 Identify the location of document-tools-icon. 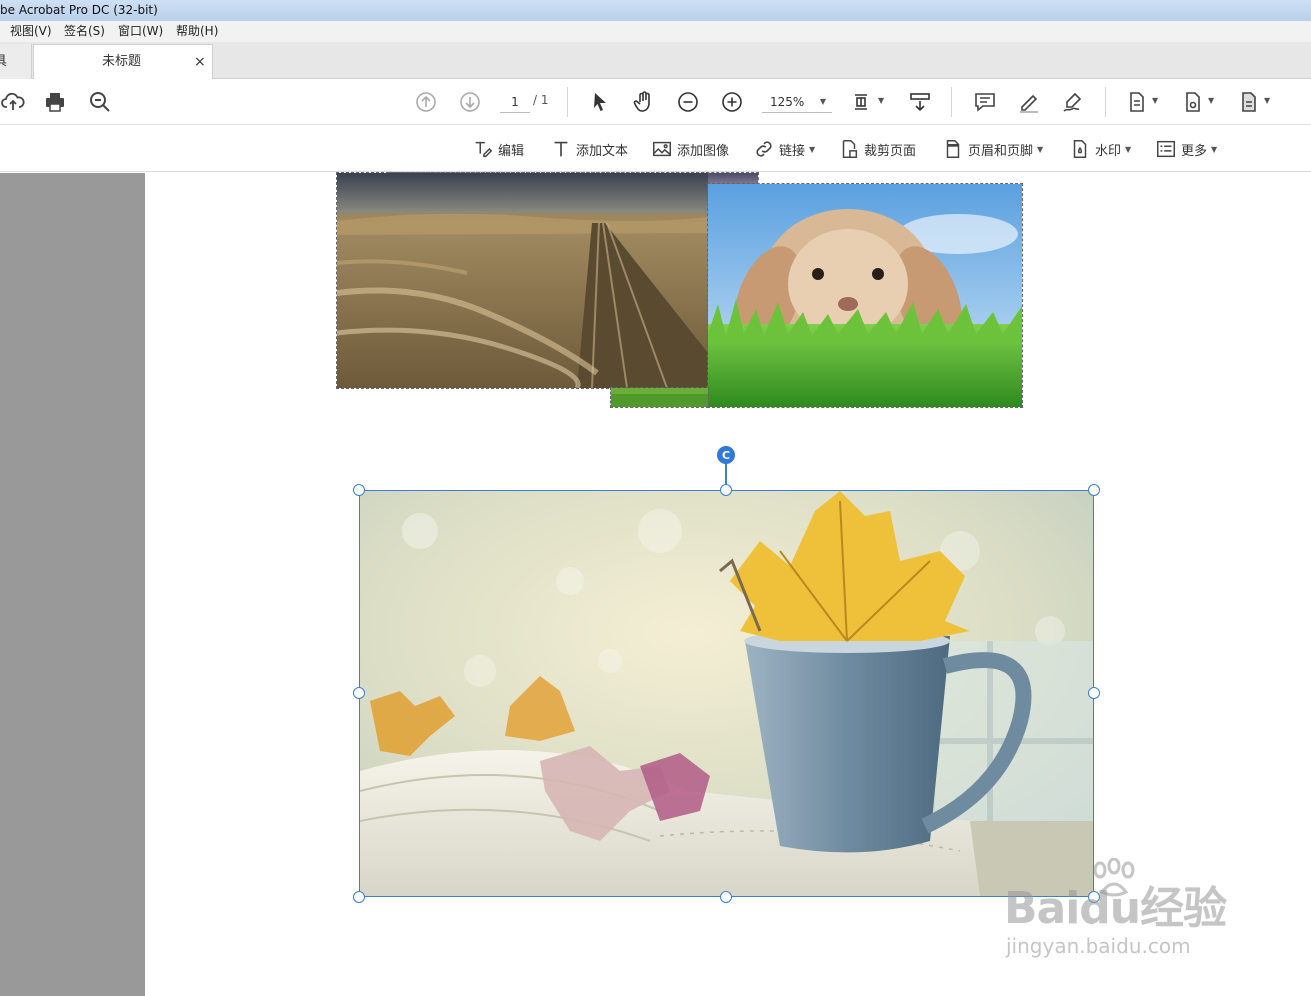
(1137, 102).